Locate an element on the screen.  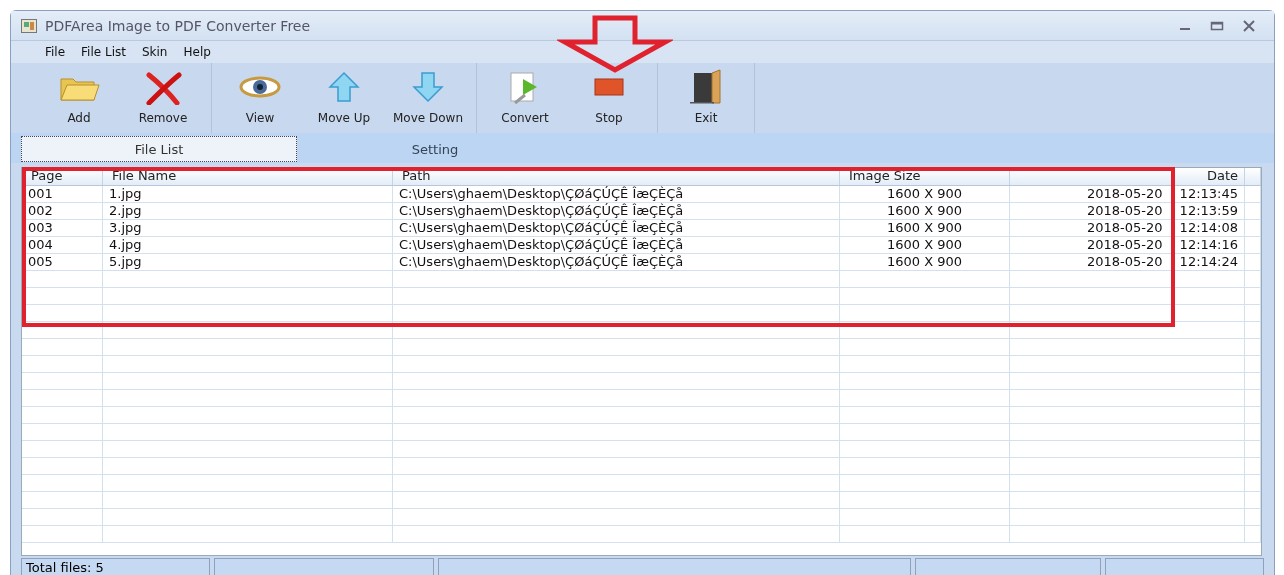
table-cell: 4.jpg is located at coordinates (248, 245).